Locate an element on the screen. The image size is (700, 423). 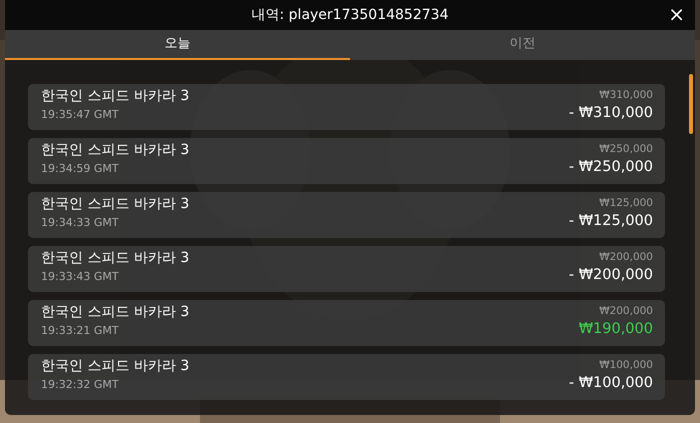
result-amount: - ₩100,000 is located at coordinates (610, 383).